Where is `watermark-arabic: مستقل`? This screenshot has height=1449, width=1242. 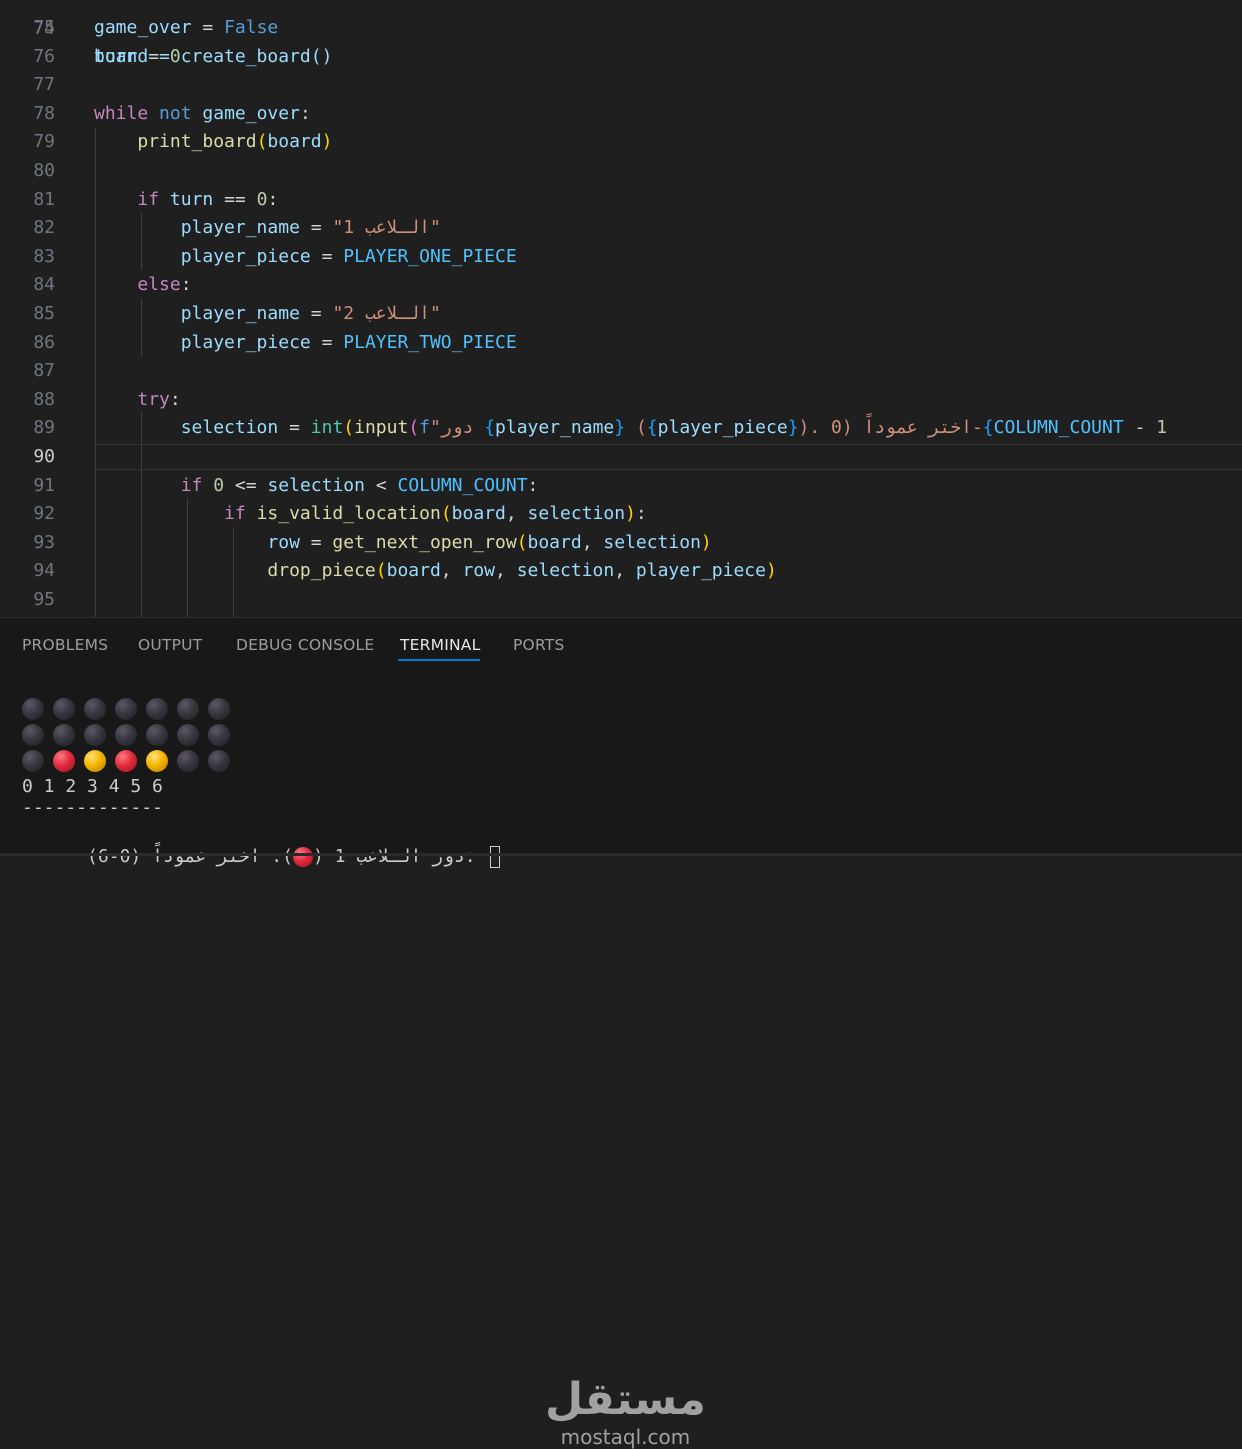 watermark-arabic: مستقل is located at coordinates (625, 1399).